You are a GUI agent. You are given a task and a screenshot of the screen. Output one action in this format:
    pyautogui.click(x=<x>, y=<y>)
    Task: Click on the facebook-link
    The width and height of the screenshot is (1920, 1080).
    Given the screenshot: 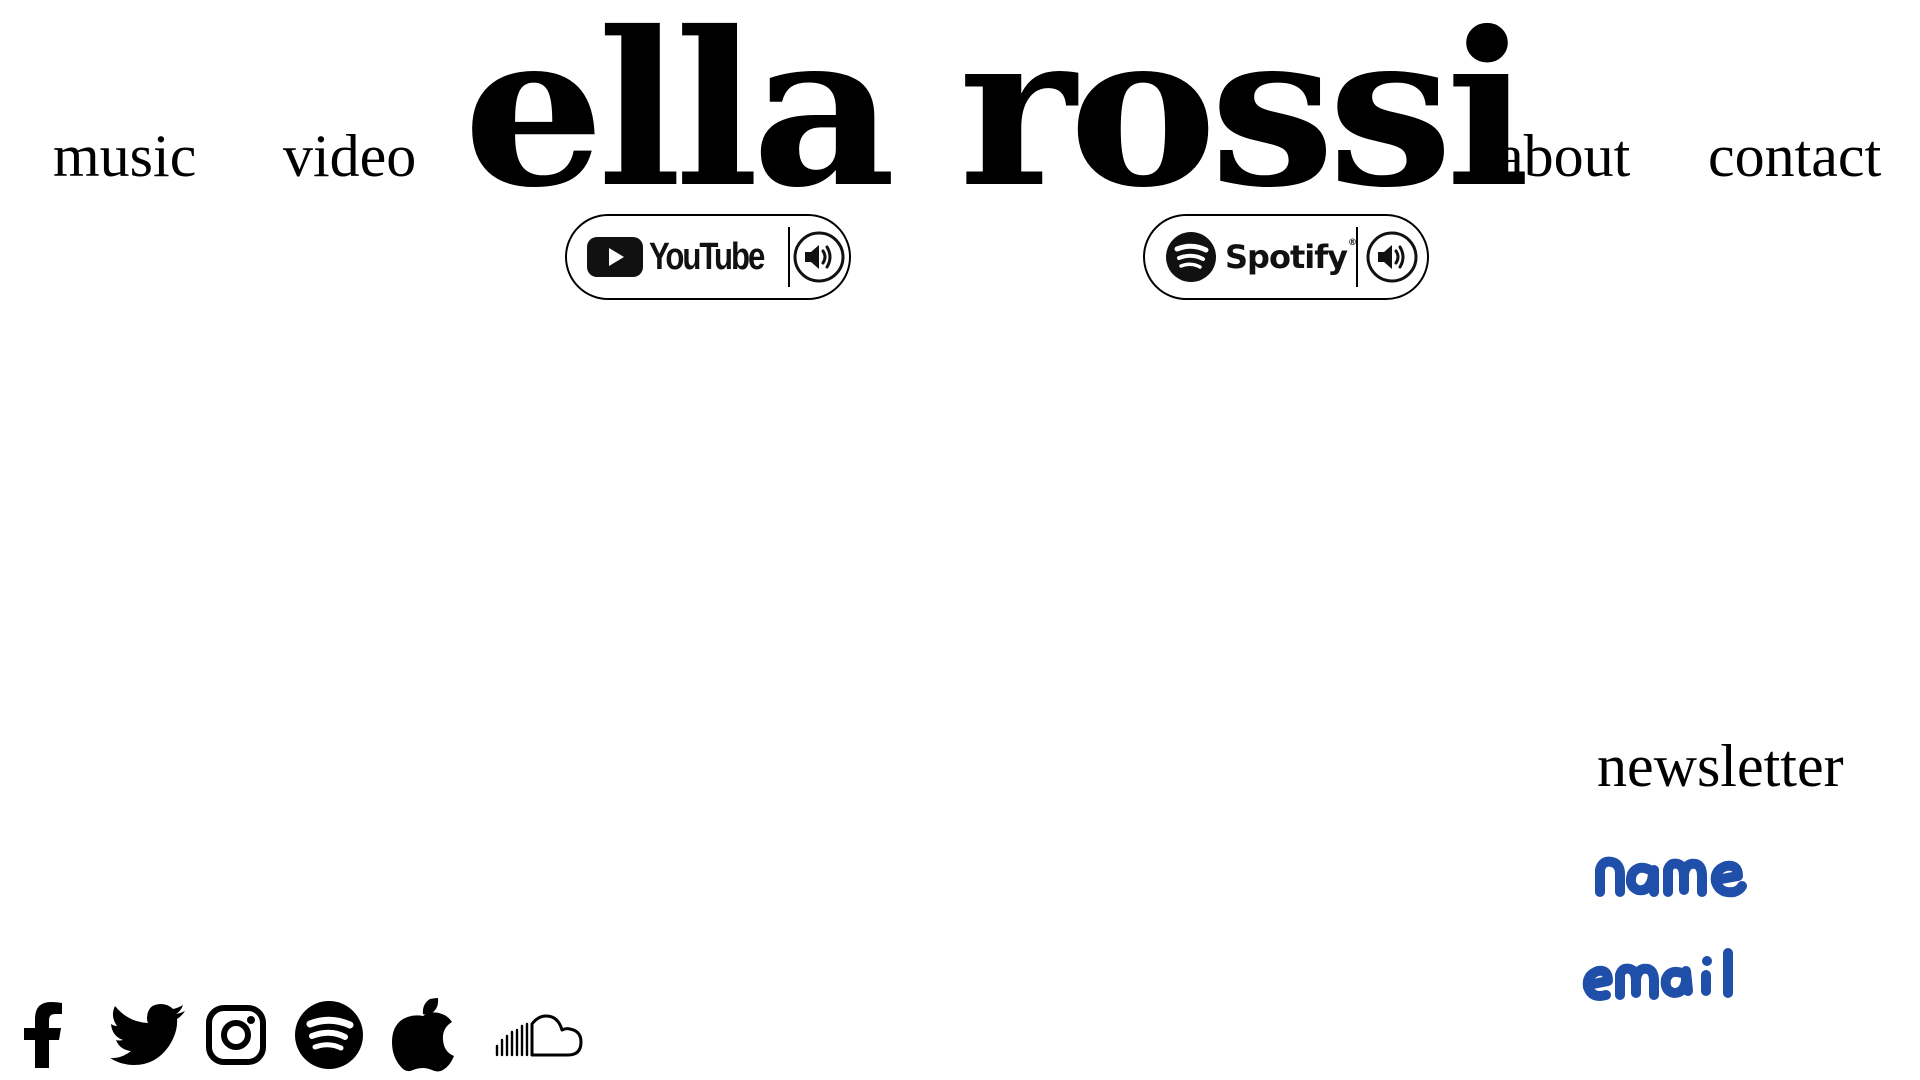 What is the action you would take?
    pyautogui.click(x=43, y=1035)
    